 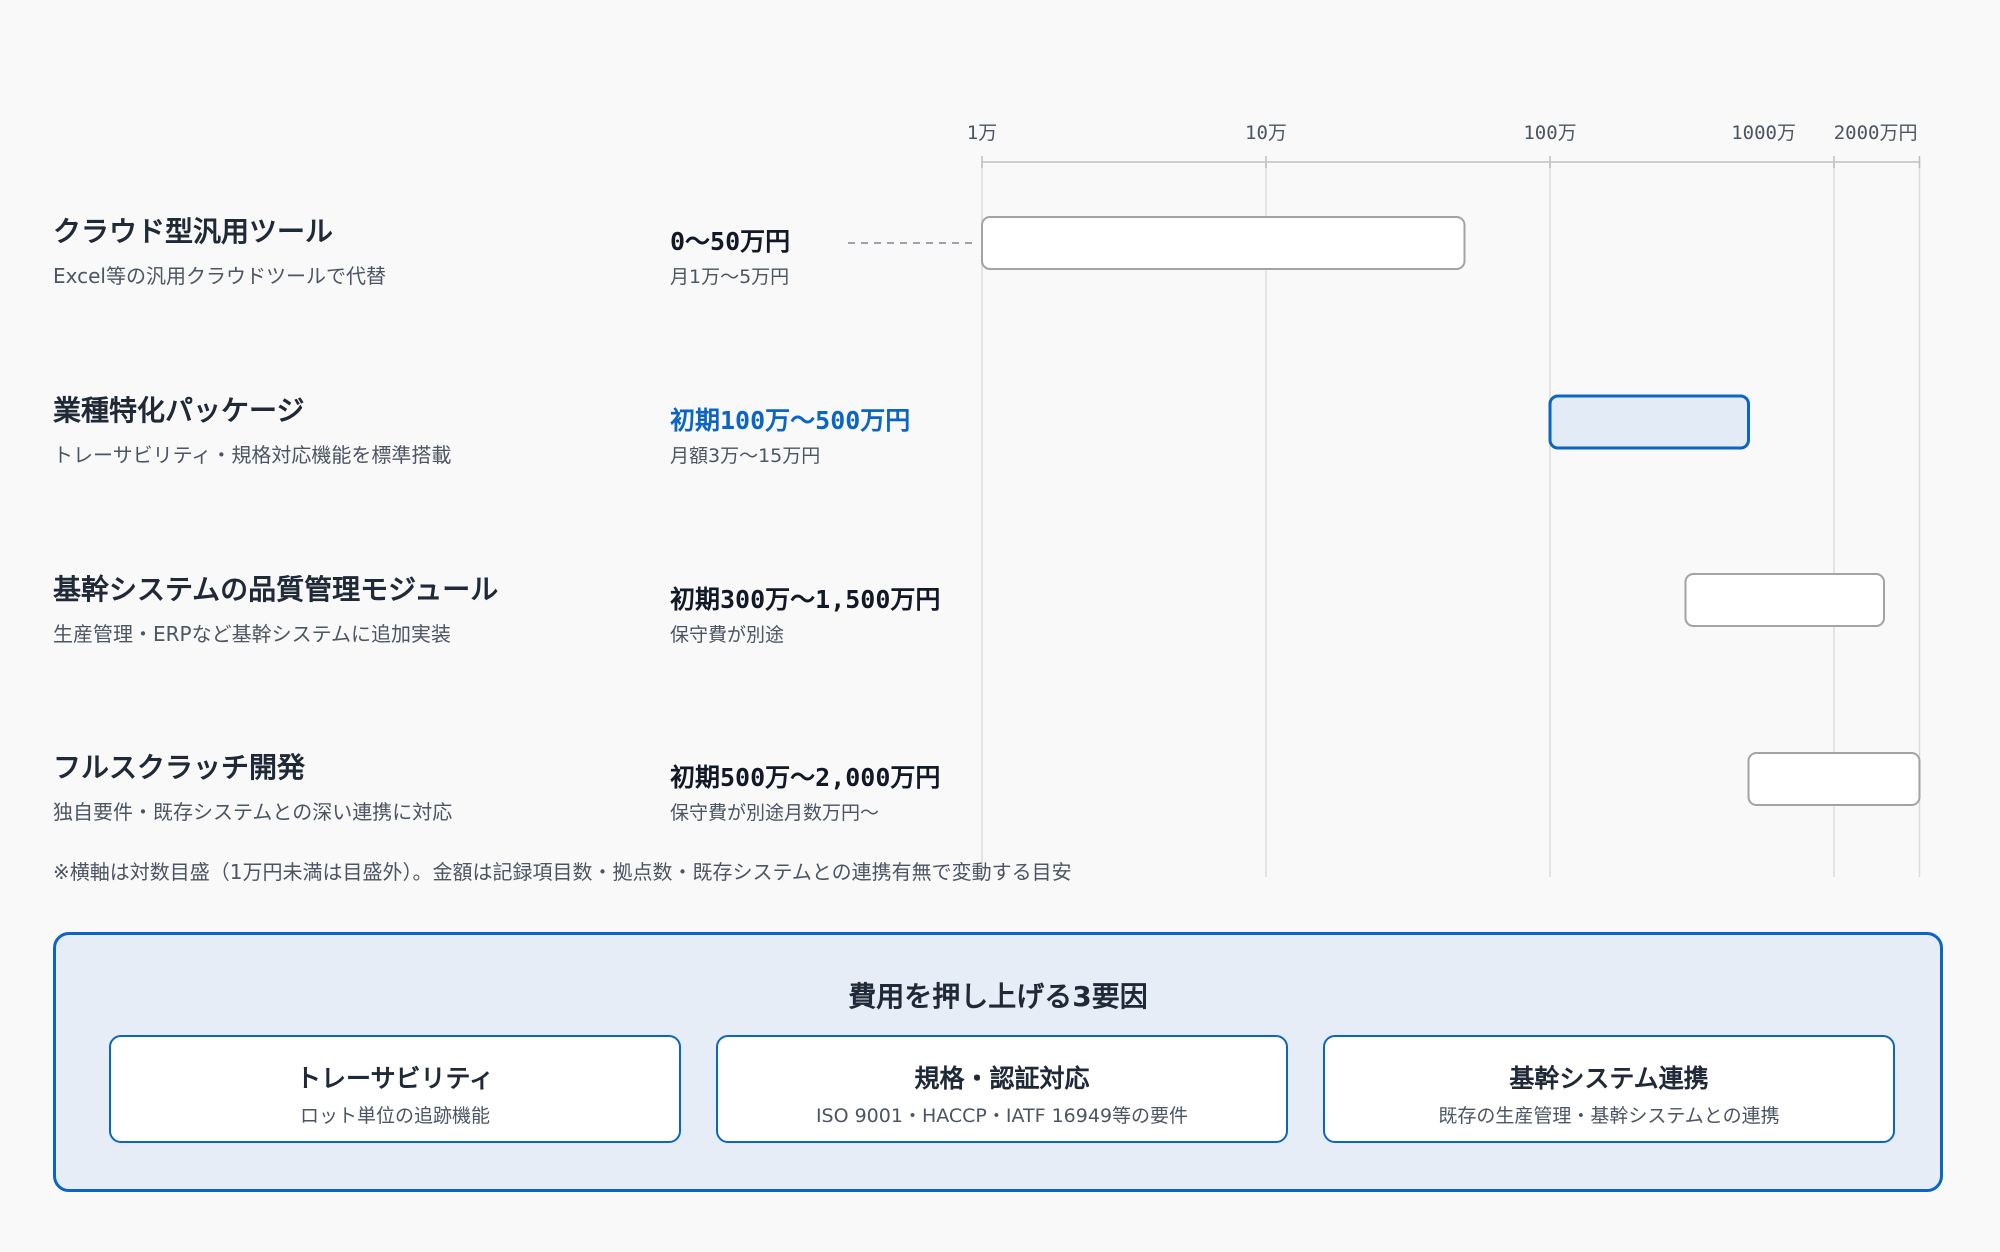 I want to click on factor-description: ISO 9001・HACCP・IATF 16949等の要件, so click(x=1002, y=1116).